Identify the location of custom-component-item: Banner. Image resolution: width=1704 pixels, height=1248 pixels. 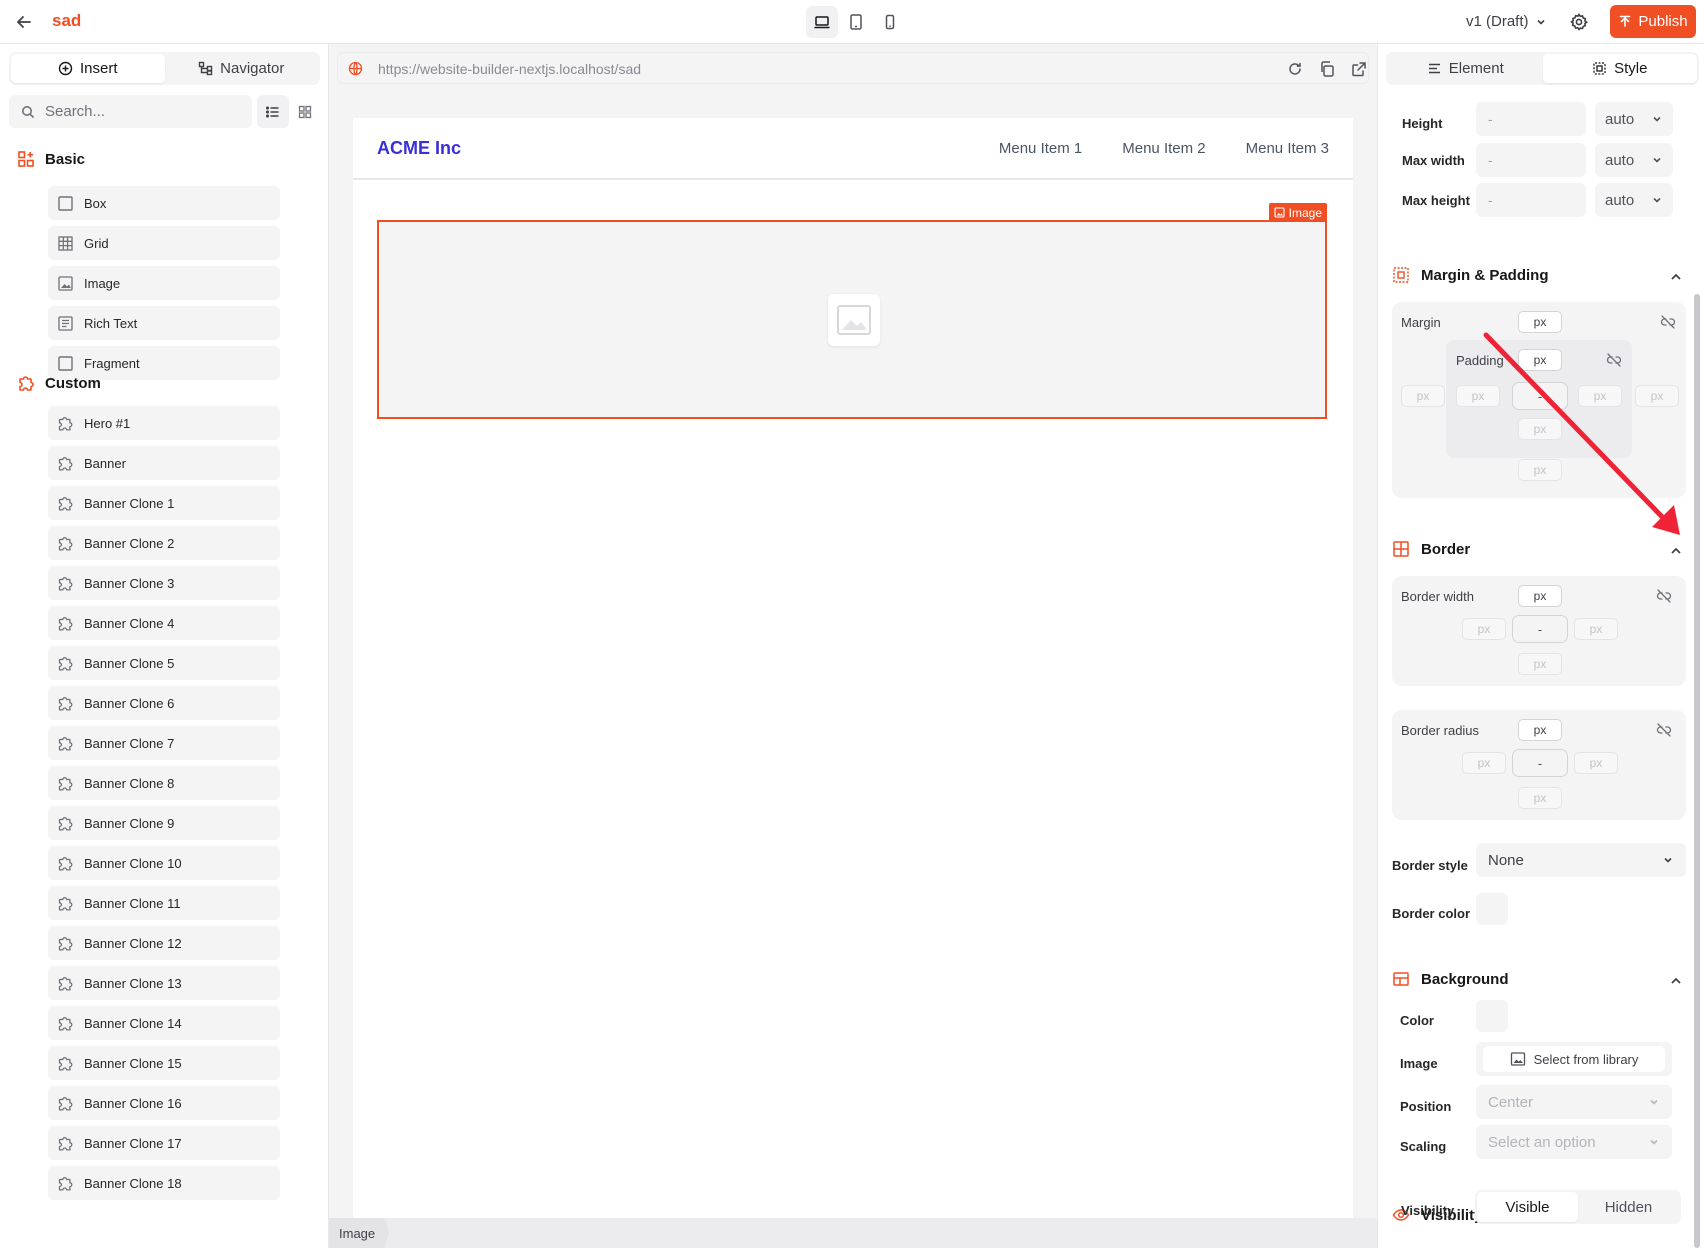
(164, 463).